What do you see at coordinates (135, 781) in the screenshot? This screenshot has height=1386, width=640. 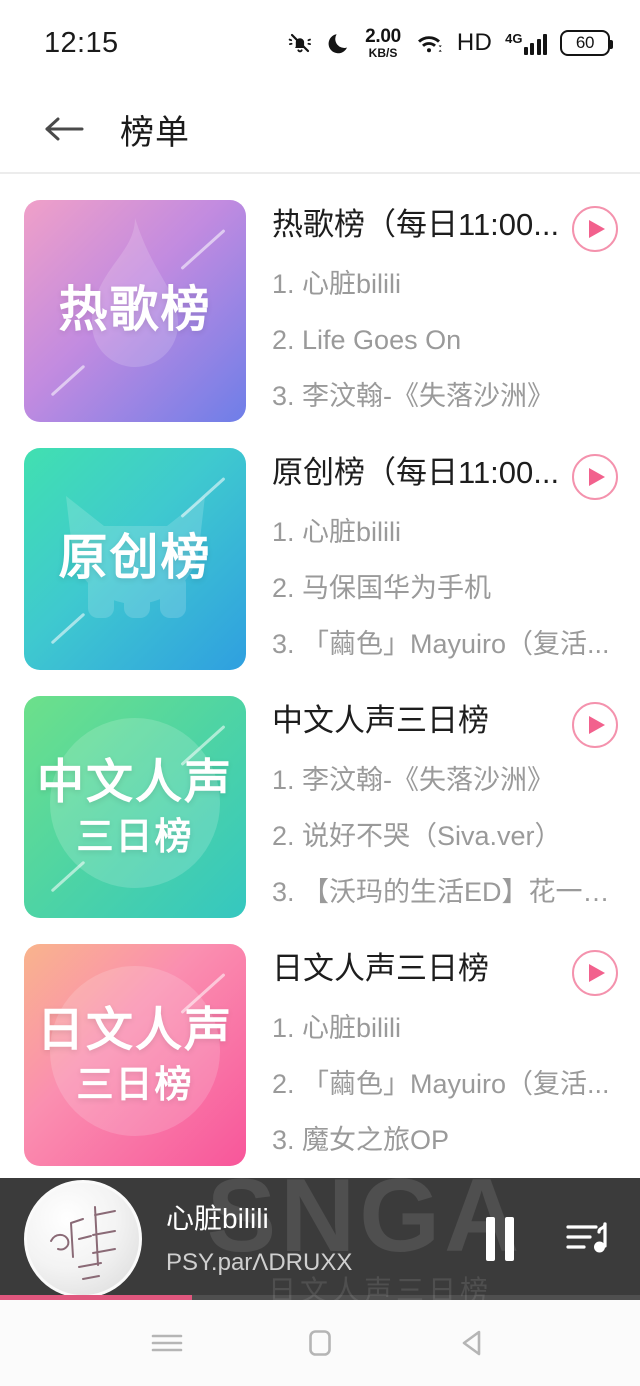 I see `cover-text-line1: 中文人声` at bounding box center [135, 781].